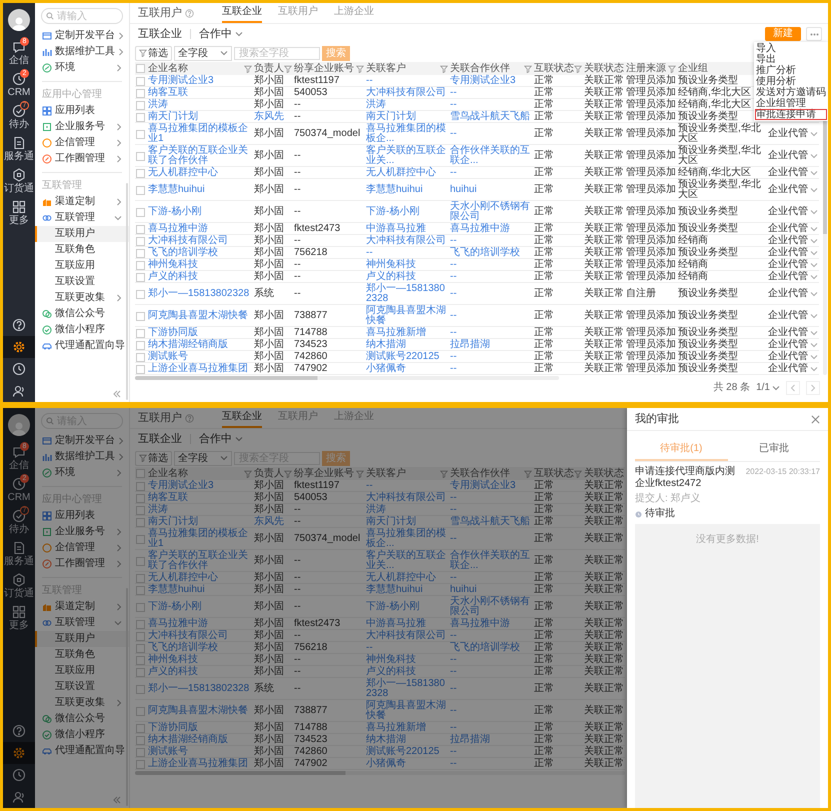 The height and width of the screenshot is (811, 831). I want to click on tab: 互联企业, so click(242, 418).